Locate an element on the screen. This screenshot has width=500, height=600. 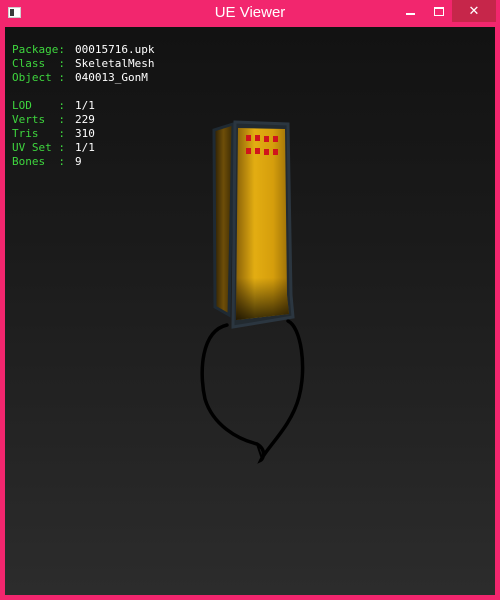
info-value: 9 is located at coordinates (78, 161).